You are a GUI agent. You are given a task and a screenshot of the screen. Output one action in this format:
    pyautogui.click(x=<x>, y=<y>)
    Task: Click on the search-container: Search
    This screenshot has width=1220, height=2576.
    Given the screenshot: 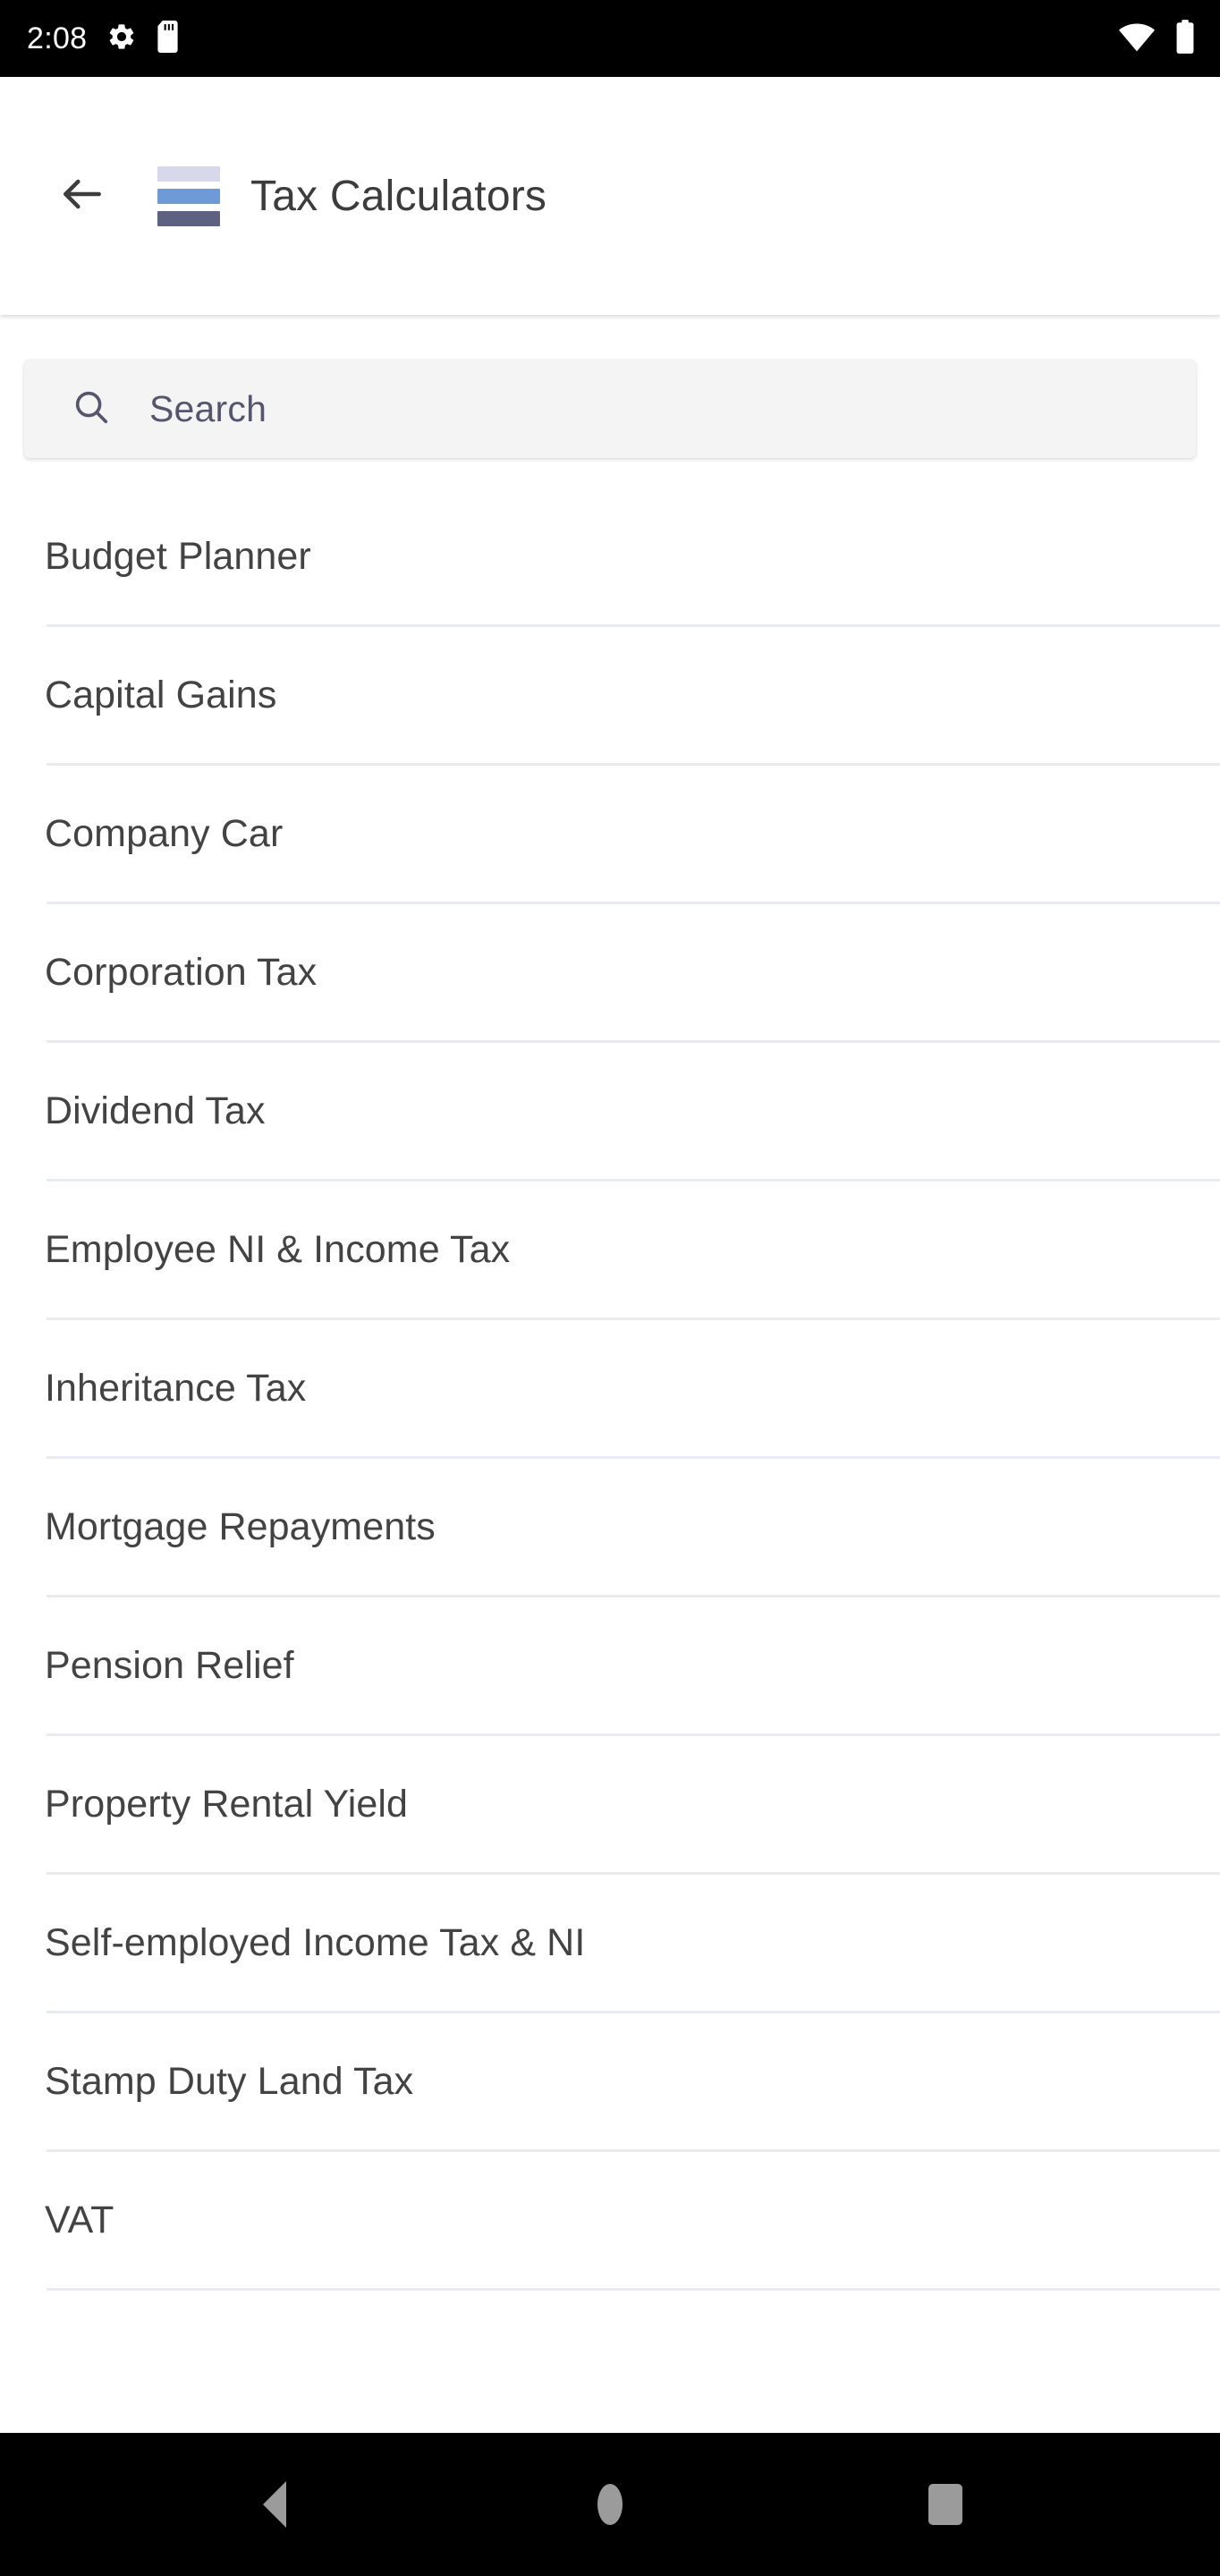 What is the action you would take?
    pyautogui.click(x=610, y=386)
    